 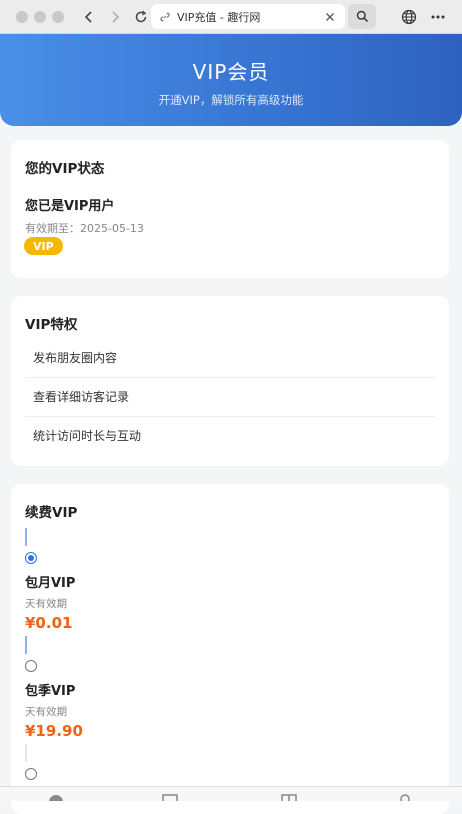 What do you see at coordinates (231, 72) in the screenshot?
I see `page-title: VIP会员` at bounding box center [231, 72].